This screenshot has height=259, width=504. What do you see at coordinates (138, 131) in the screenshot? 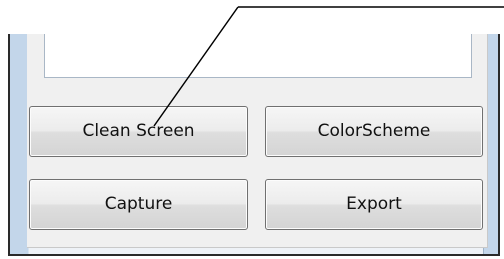
I see `clean-screen-button: Clean Screen` at bounding box center [138, 131].